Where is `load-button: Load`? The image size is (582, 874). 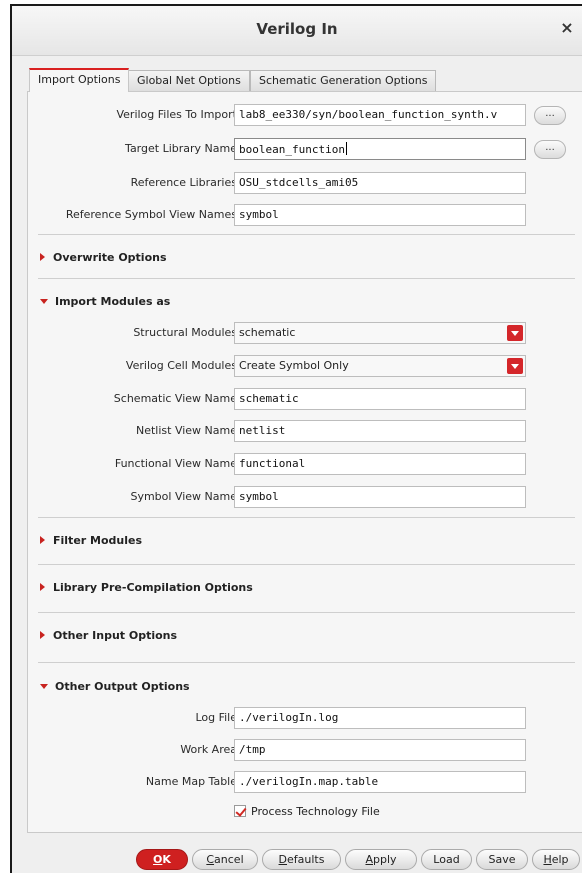
load-button: Load is located at coordinates (446, 859).